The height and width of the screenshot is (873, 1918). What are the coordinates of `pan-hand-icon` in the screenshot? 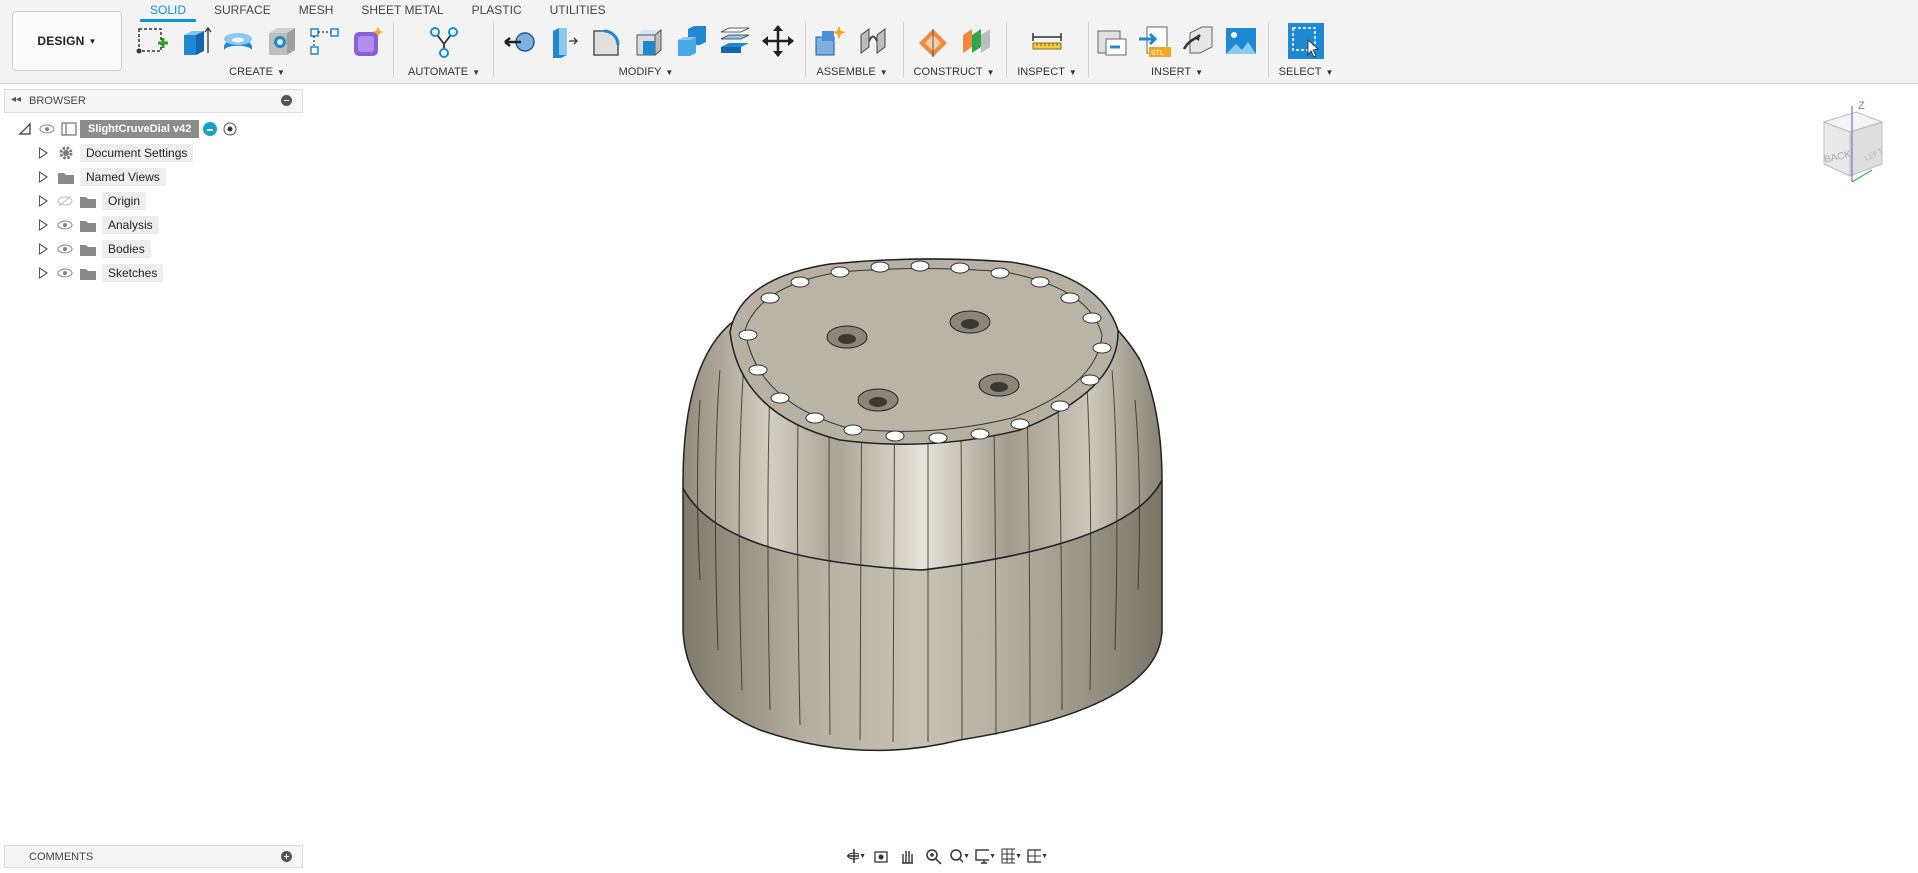 It's located at (907, 856).